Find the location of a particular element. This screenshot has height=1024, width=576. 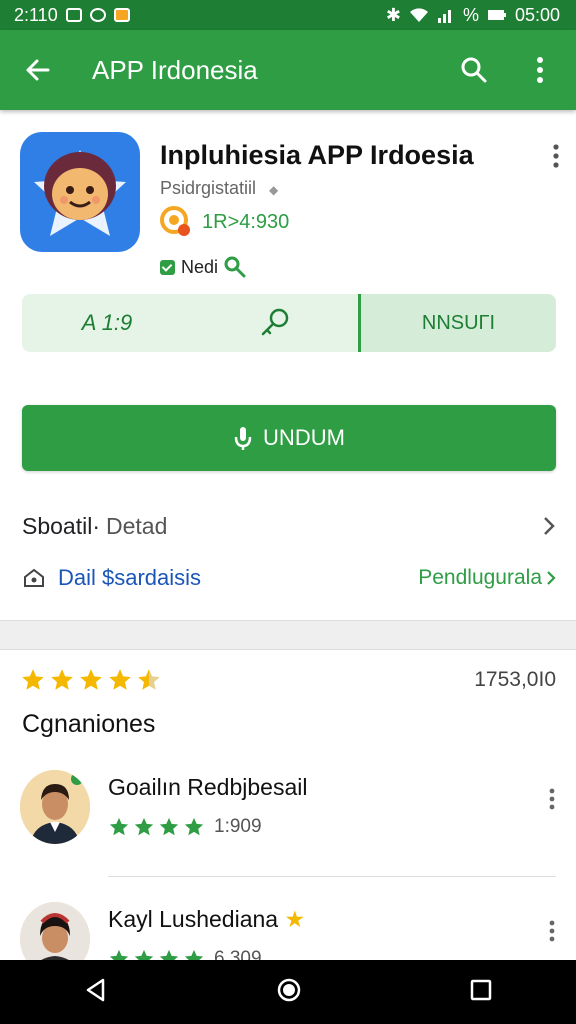

rating-value: 1R>4:930 is located at coordinates (246, 221).